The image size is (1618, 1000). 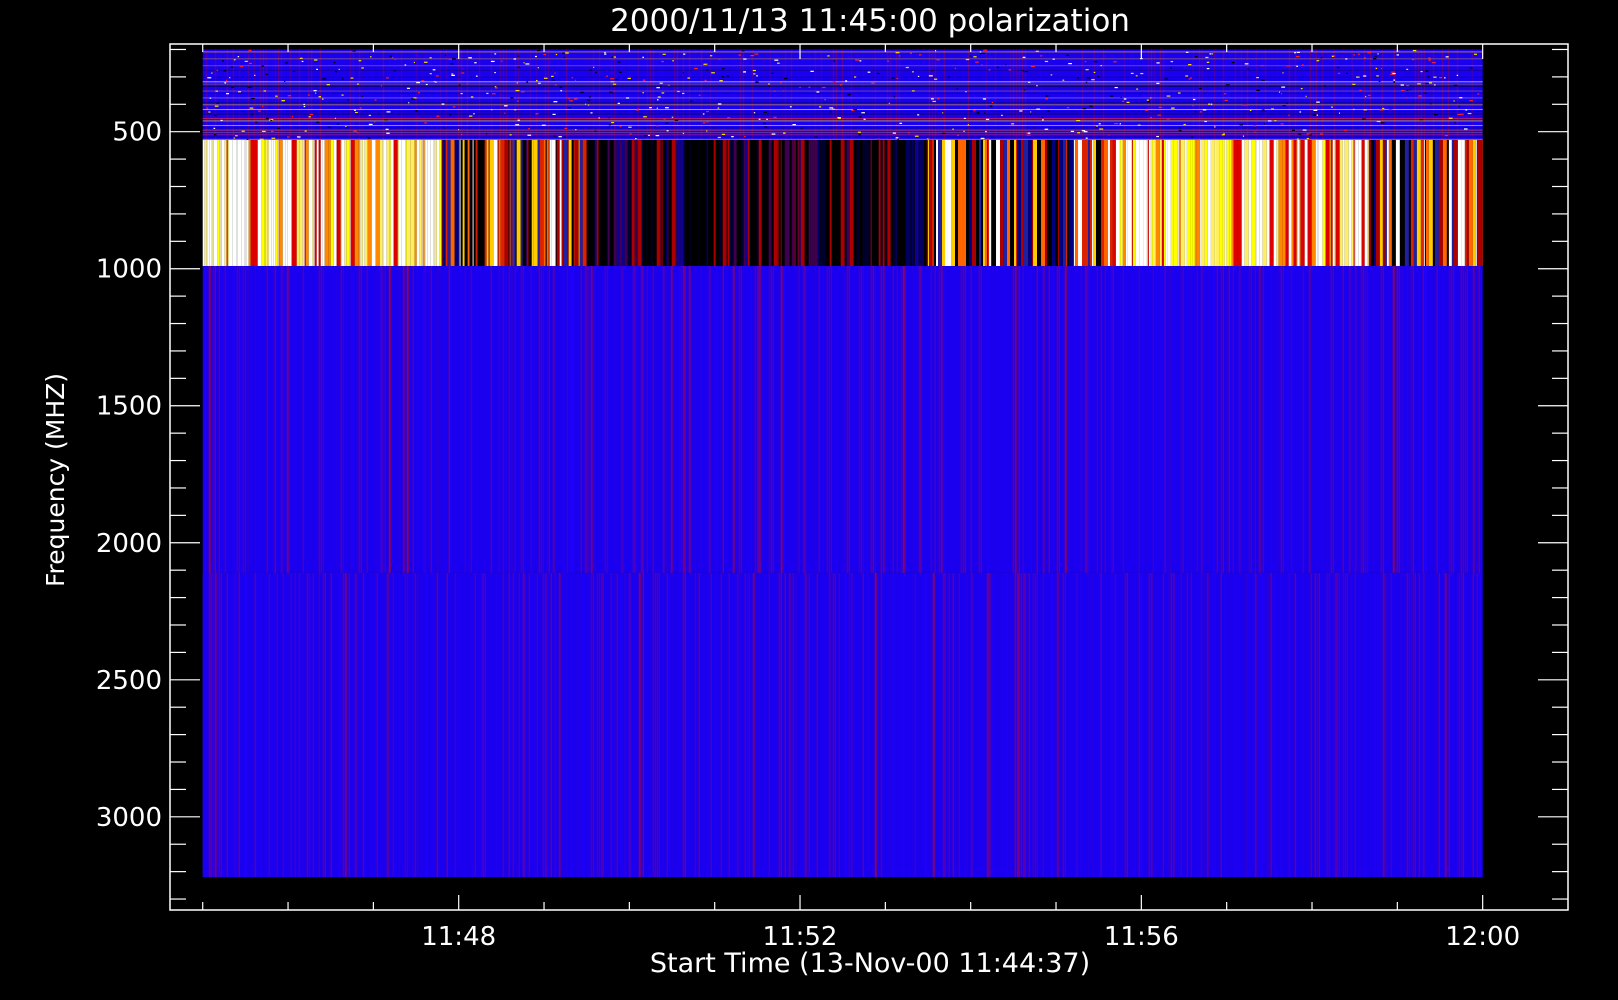 I want to click on heatmap-streak, so click(x=842, y=139).